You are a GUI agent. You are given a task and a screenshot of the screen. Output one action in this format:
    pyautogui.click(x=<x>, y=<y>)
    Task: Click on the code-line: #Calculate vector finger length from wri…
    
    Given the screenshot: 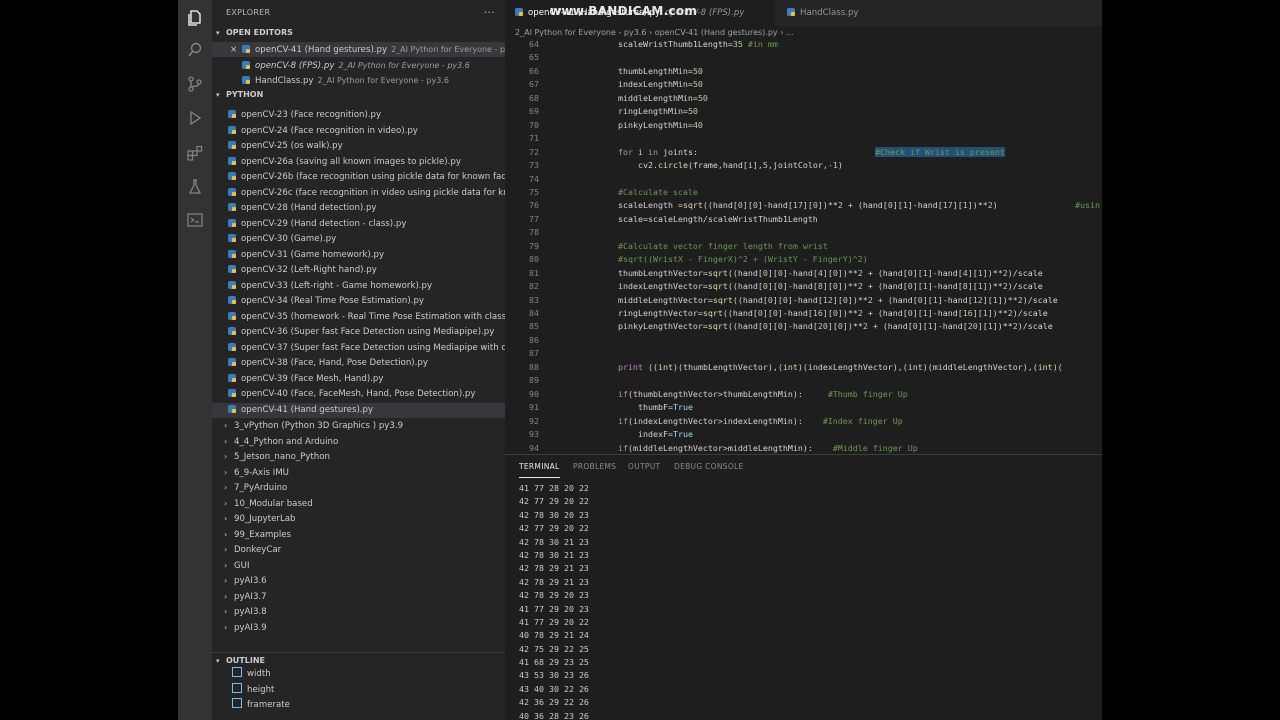 What is the action you would take?
    pyautogui.click(x=723, y=246)
    